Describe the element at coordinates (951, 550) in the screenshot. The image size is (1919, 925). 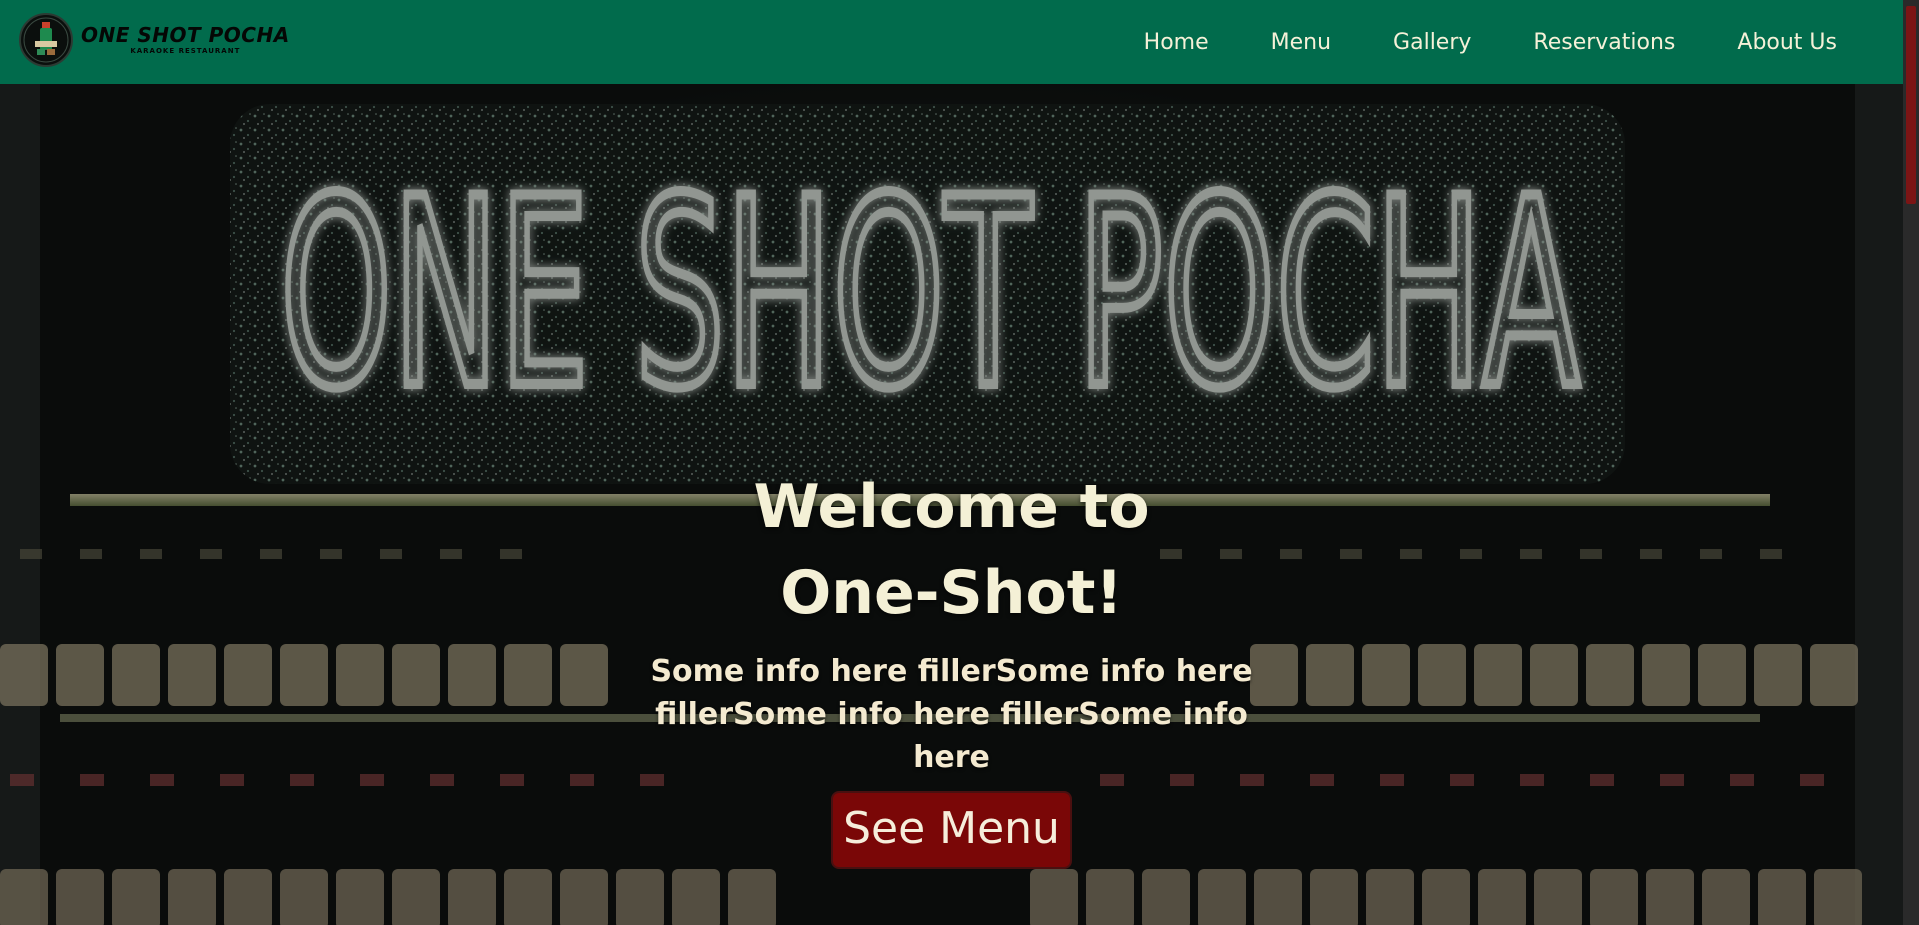
I see `hero-title: Welcome to One-Shot!` at that location.